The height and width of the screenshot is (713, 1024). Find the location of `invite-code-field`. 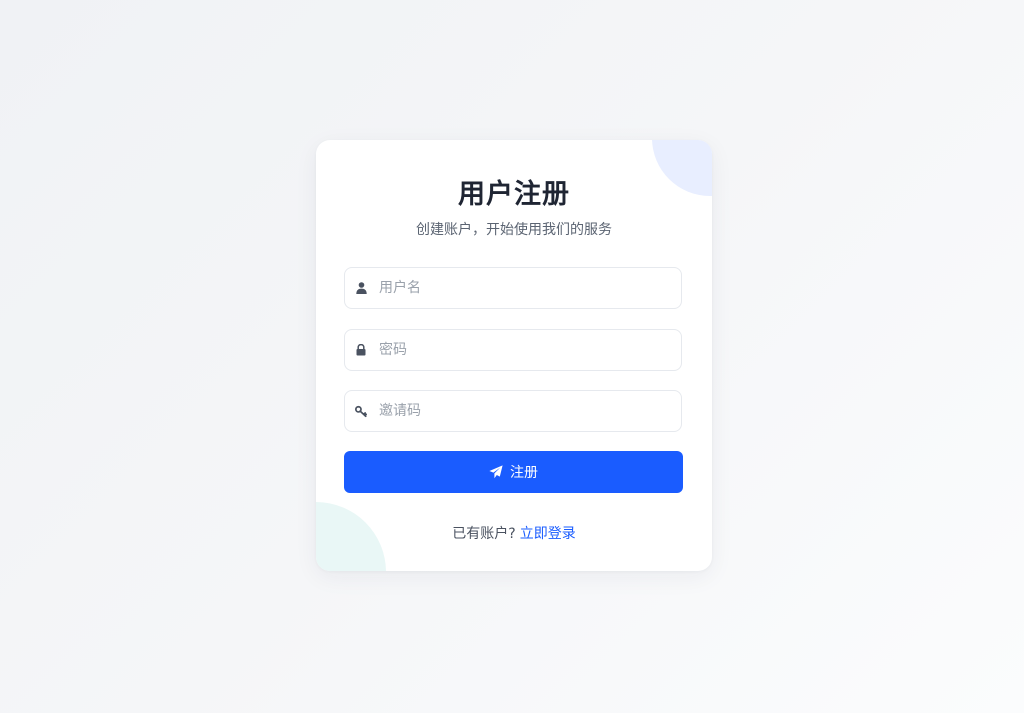

invite-code-field is located at coordinates (513, 411).